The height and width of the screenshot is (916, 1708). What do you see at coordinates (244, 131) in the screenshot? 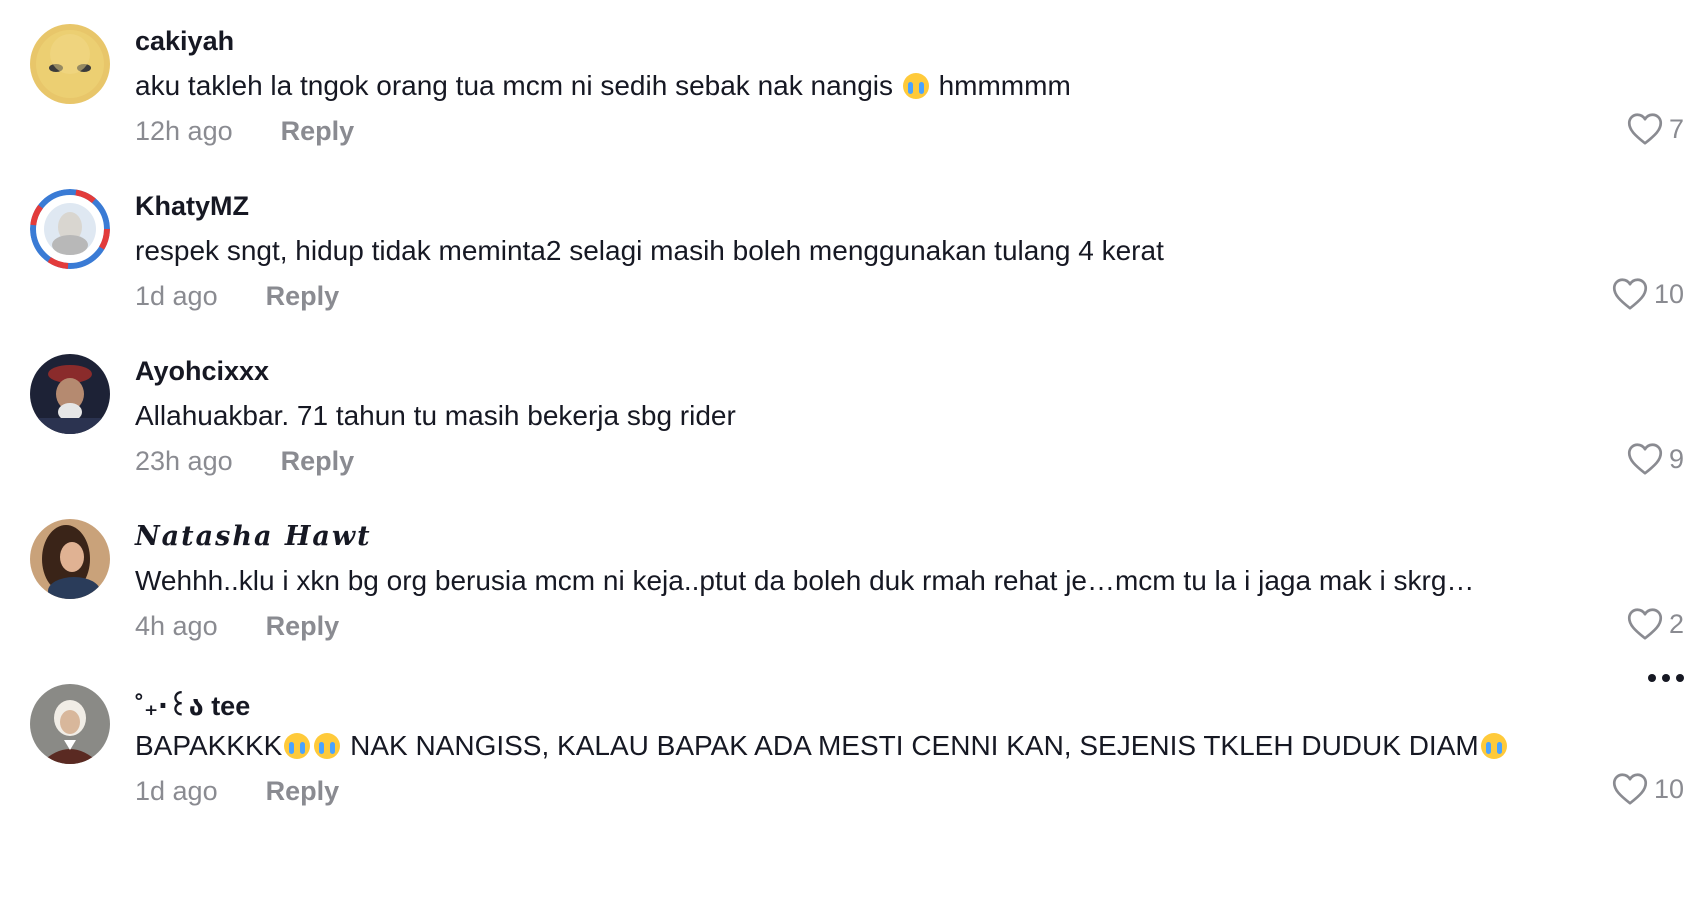
I see `comment-meta: 12h ago Reply` at bounding box center [244, 131].